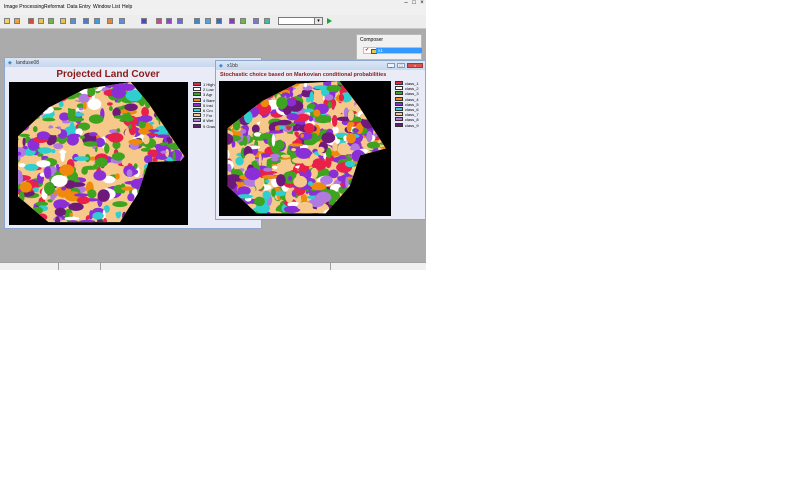 This screenshot has height=482, width=800. What do you see at coordinates (219, 21) in the screenshot?
I see `settings-icon` at bounding box center [219, 21].